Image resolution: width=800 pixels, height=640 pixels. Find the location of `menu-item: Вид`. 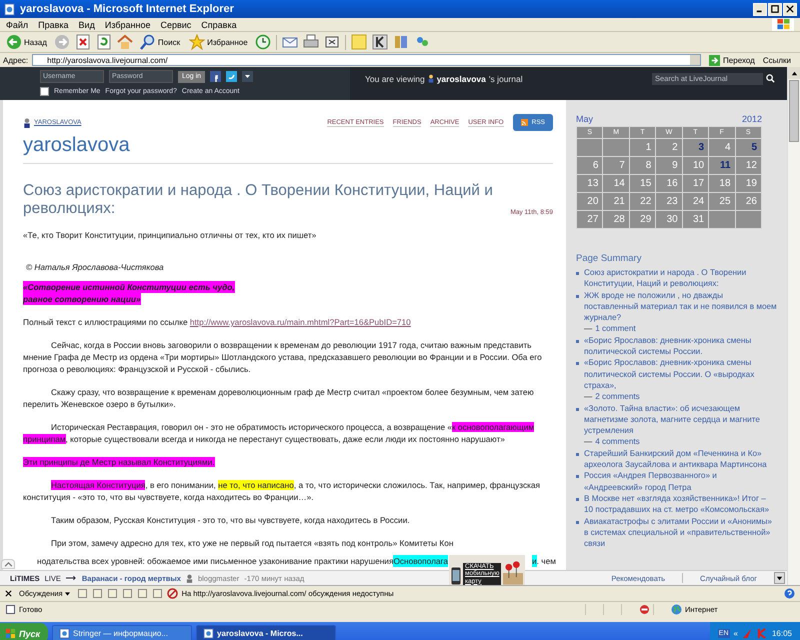

menu-item: Вид is located at coordinates (86, 25).